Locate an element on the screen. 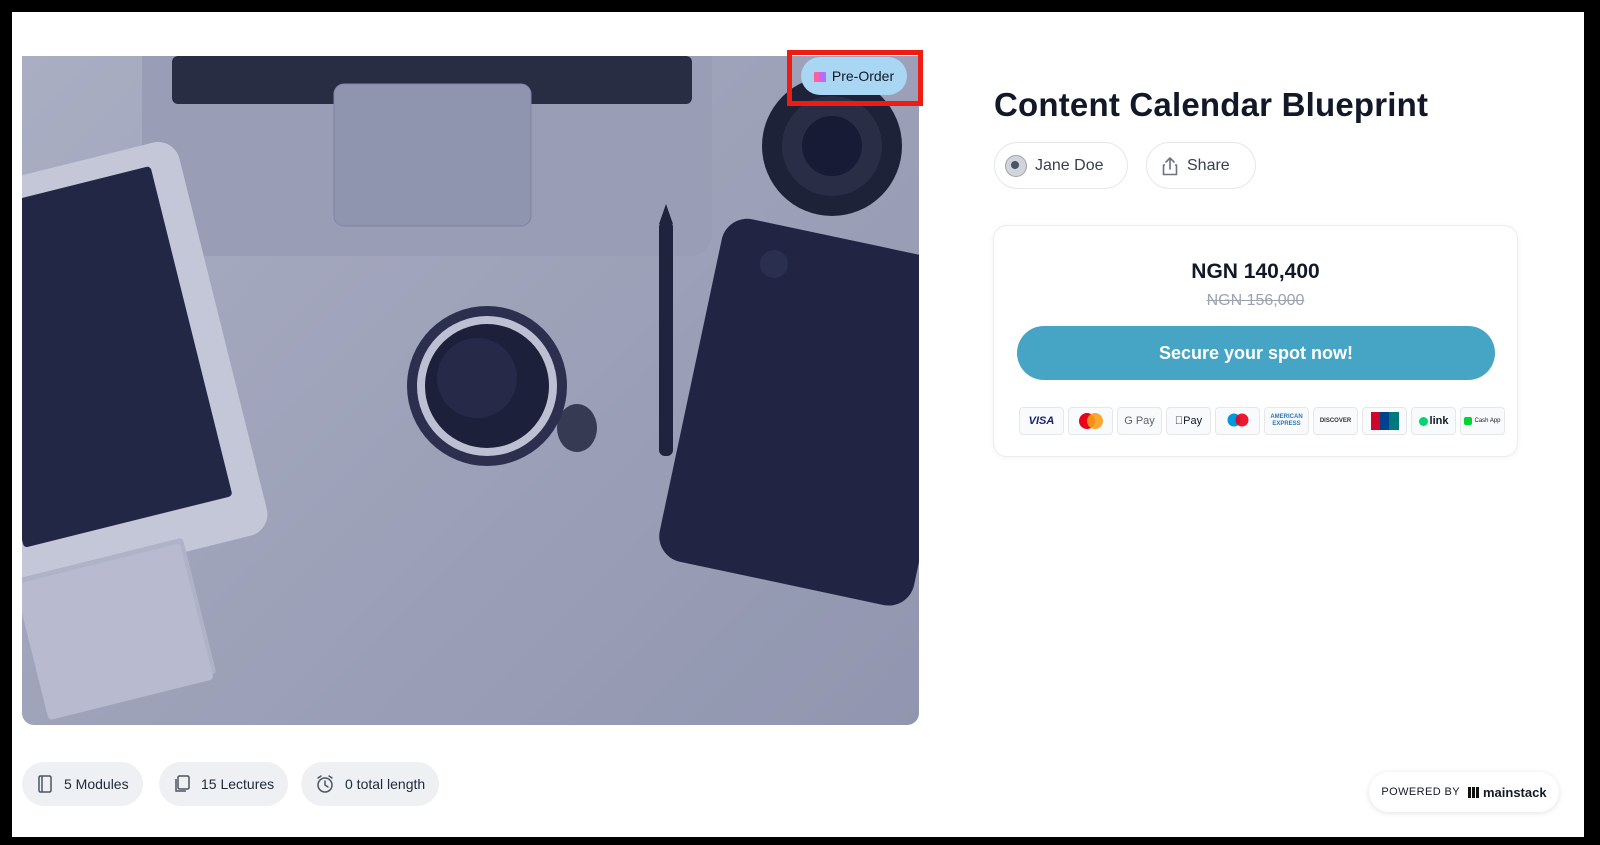 This screenshot has height=845, width=1600. lectures-stat: 15 Lectures is located at coordinates (224, 784).